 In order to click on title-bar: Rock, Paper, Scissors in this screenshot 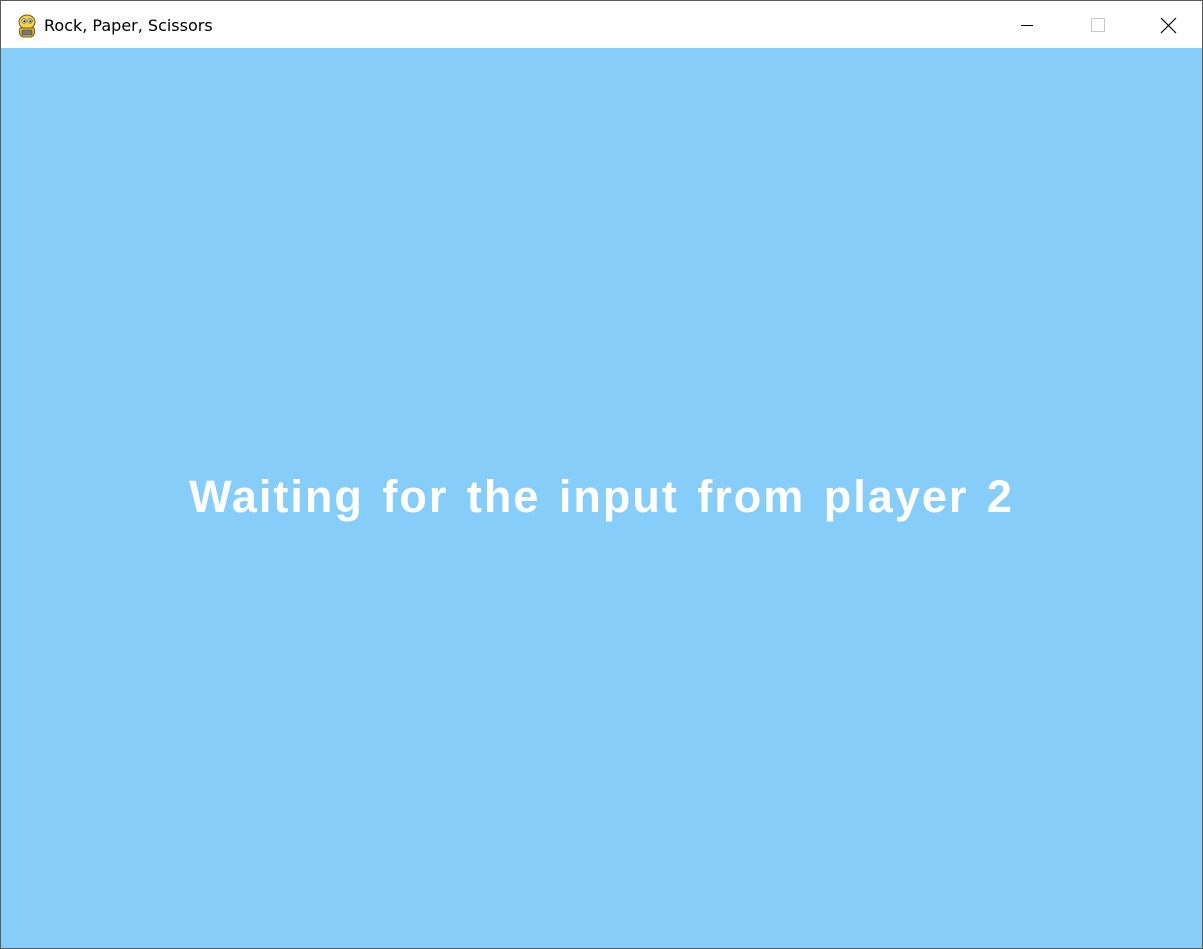, I will do `click(601, 24)`.